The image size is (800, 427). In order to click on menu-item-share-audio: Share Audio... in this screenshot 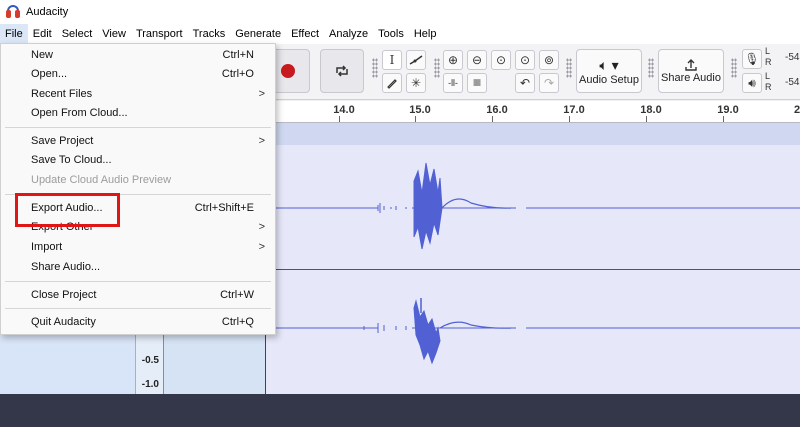, I will do `click(138, 267)`.